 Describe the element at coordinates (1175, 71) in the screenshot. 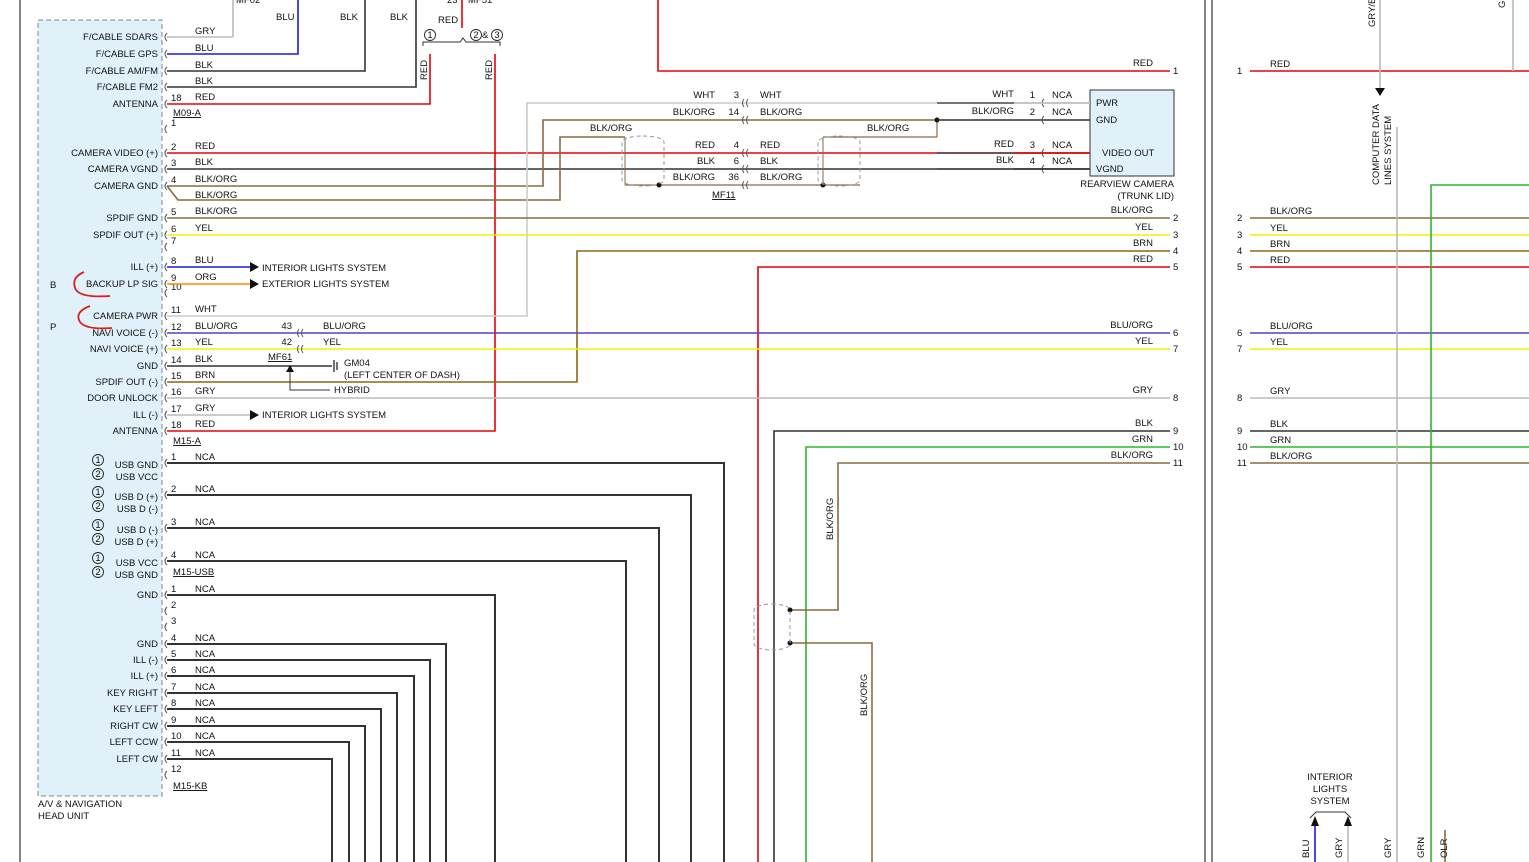

I see `trunk-num-0: 1` at that location.